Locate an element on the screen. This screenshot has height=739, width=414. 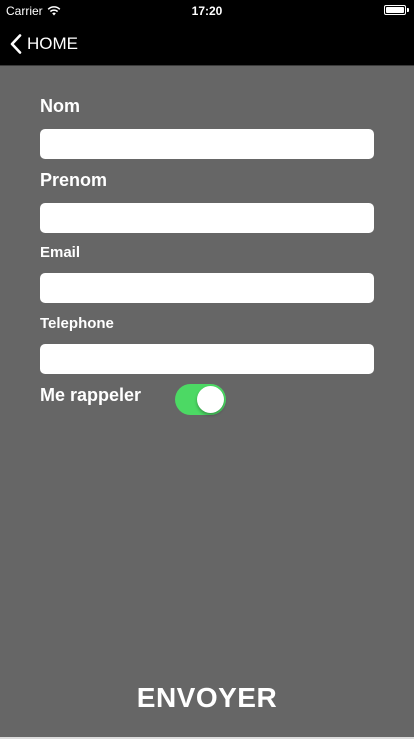
send-button: ENVOYER is located at coordinates (207, 698).